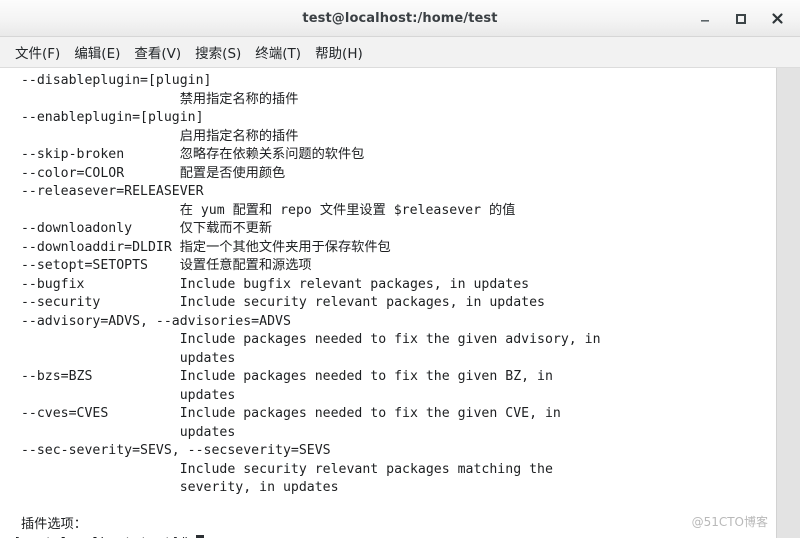  Describe the element at coordinates (157, 52) in the screenshot. I see `menu-item-view: 查看(V)` at that location.